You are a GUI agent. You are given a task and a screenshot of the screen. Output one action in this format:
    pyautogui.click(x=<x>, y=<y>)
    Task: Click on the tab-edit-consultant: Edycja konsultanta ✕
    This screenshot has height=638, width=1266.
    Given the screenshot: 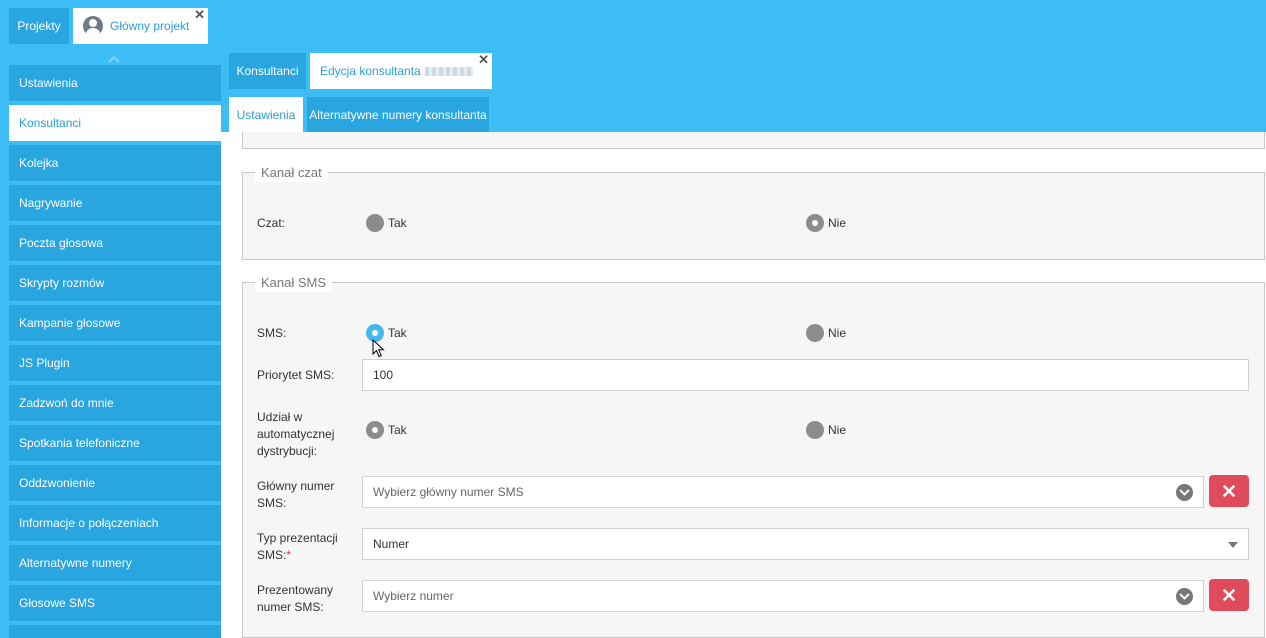 What is the action you would take?
    pyautogui.click(x=401, y=71)
    